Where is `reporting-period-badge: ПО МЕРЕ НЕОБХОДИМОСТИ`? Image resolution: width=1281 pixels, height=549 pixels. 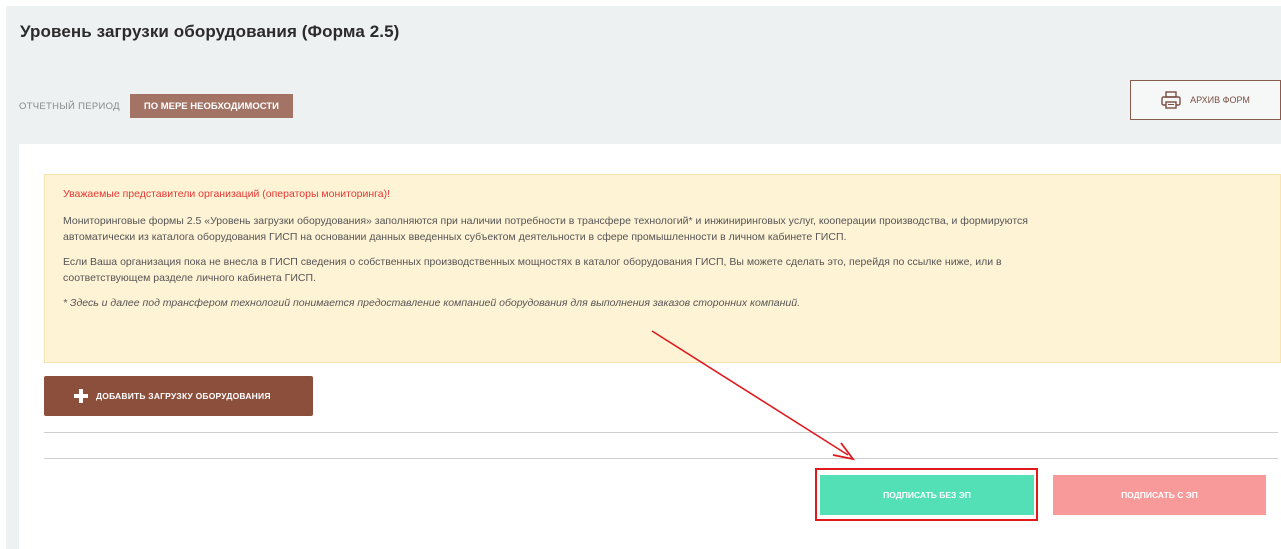
reporting-period-badge: ПО МЕРЕ НЕОБХОДИМОСТИ is located at coordinates (211, 106).